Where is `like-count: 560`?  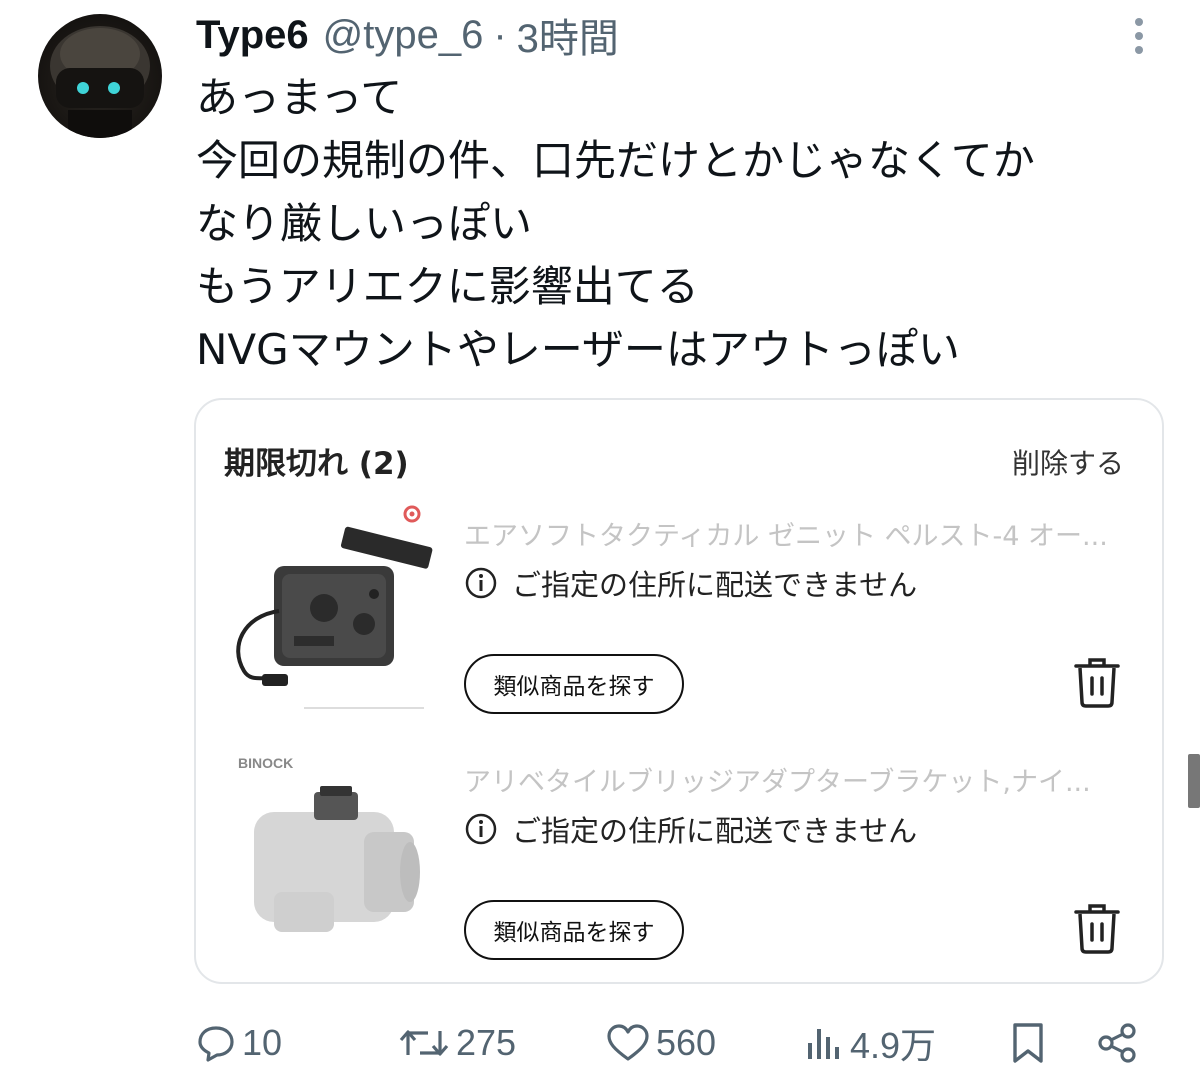 like-count: 560 is located at coordinates (686, 1042).